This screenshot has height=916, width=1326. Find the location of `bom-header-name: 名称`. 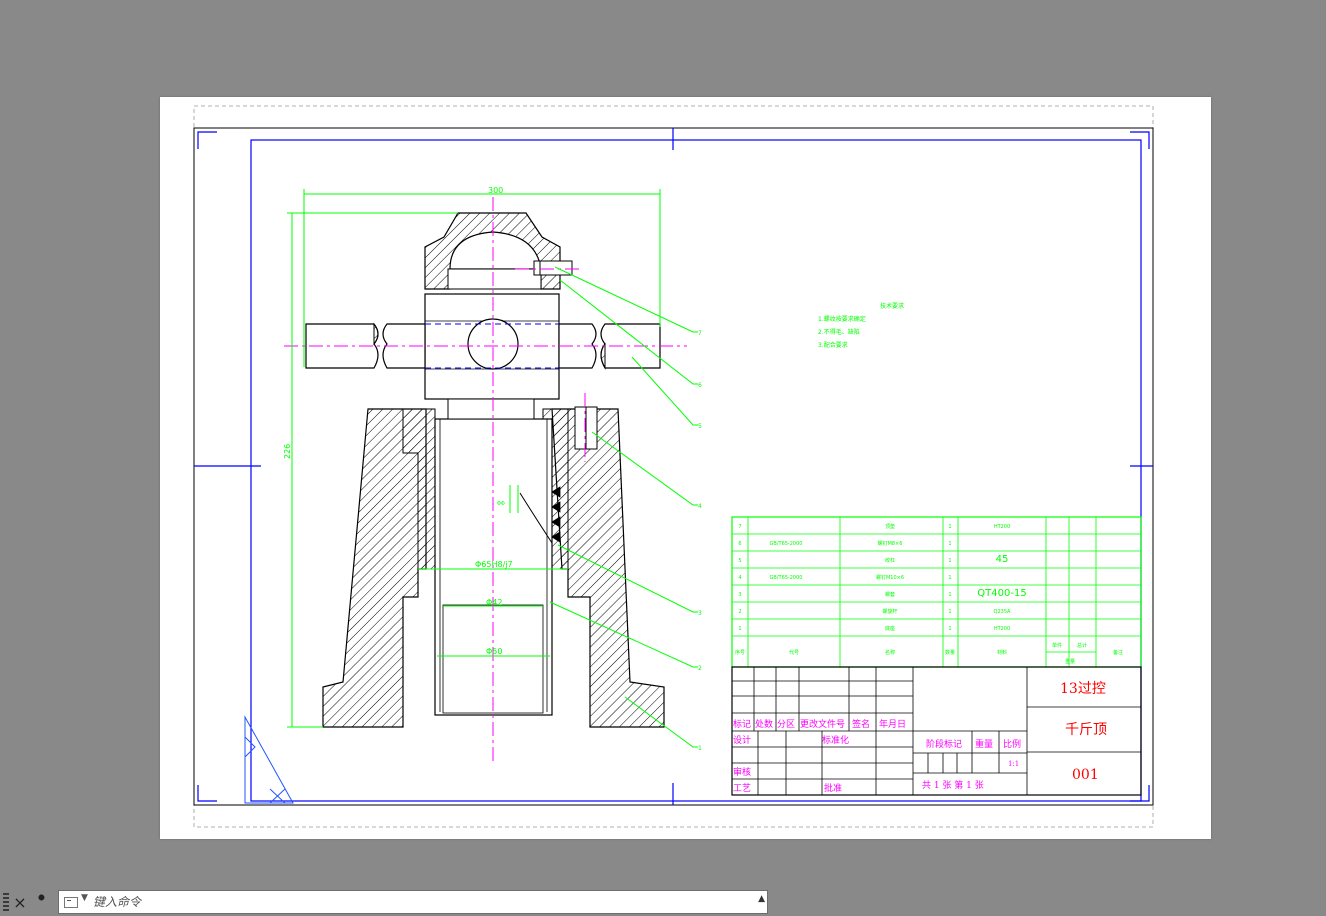

bom-header-name: 名称 is located at coordinates (890, 652).